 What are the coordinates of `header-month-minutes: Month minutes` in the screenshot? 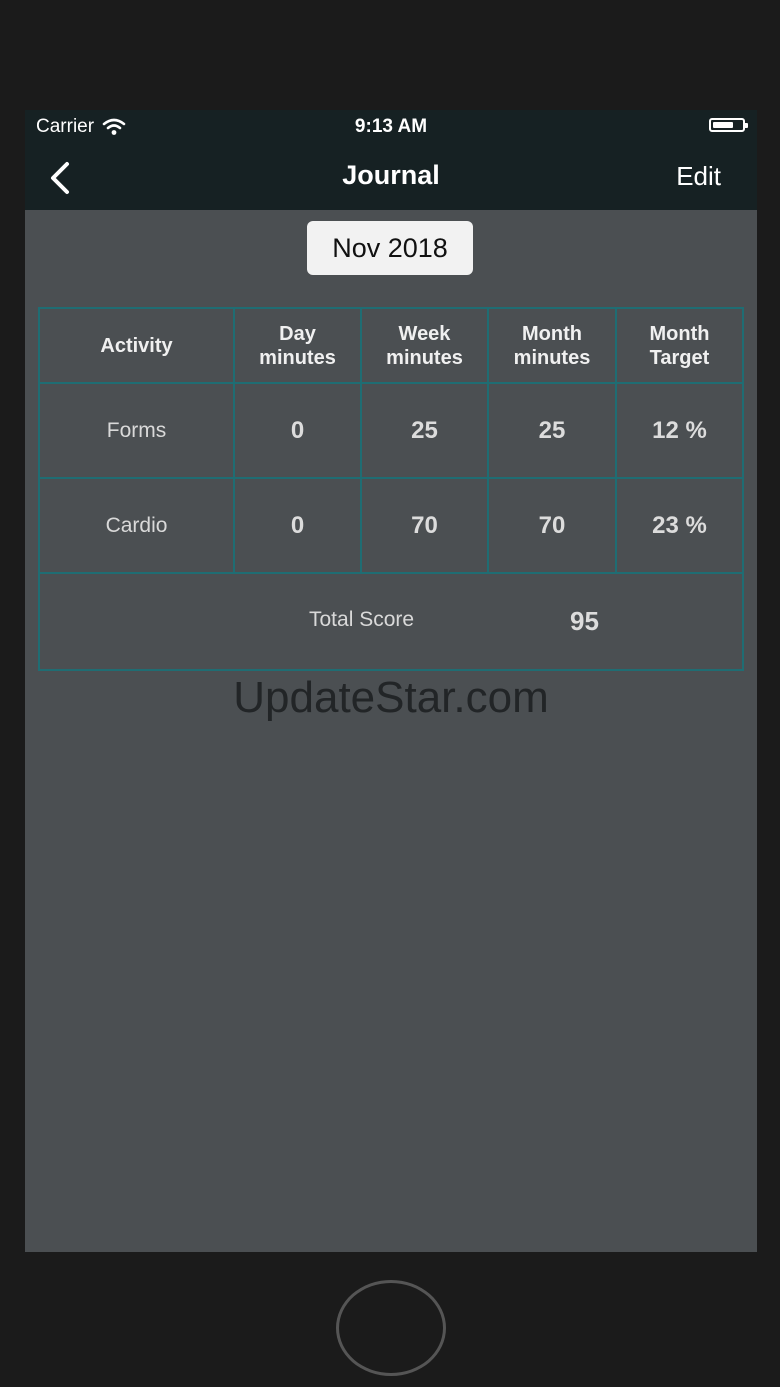 It's located at (553, 345).